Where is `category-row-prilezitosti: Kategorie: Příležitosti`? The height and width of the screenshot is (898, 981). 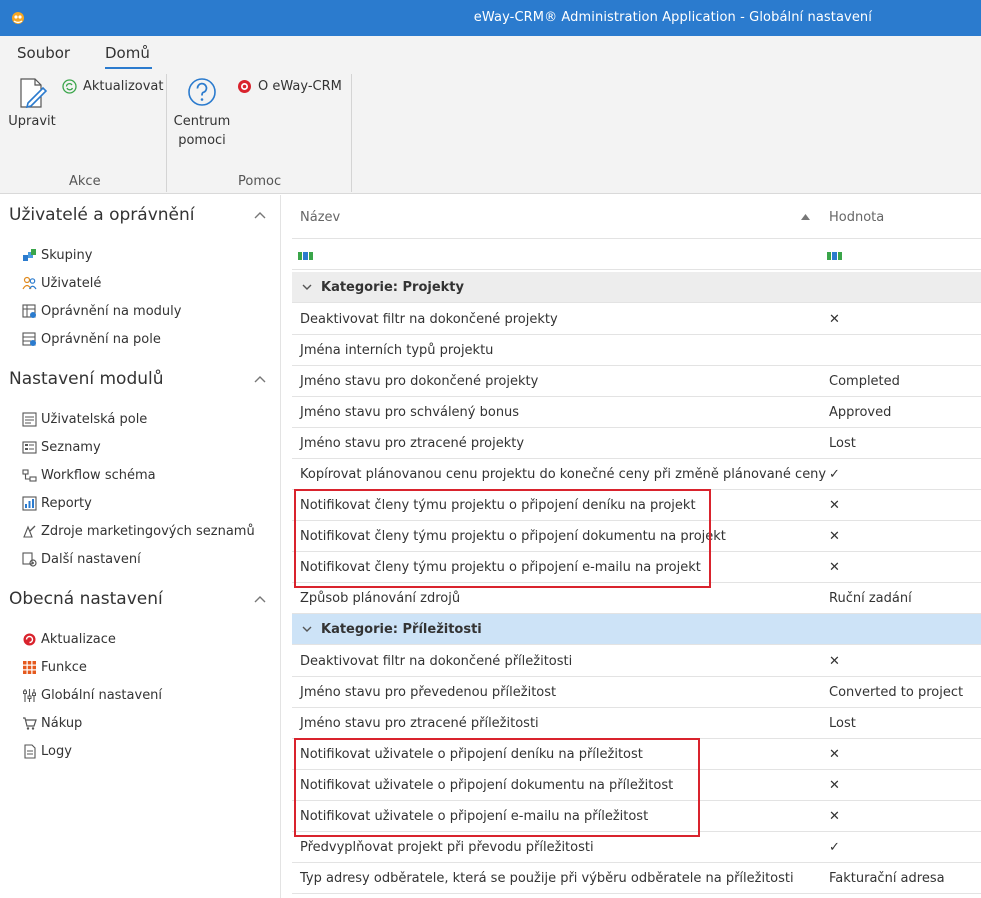 category-row-prilezitosti: Kategorie: Příležitosti is located at coordinates (636, 629).